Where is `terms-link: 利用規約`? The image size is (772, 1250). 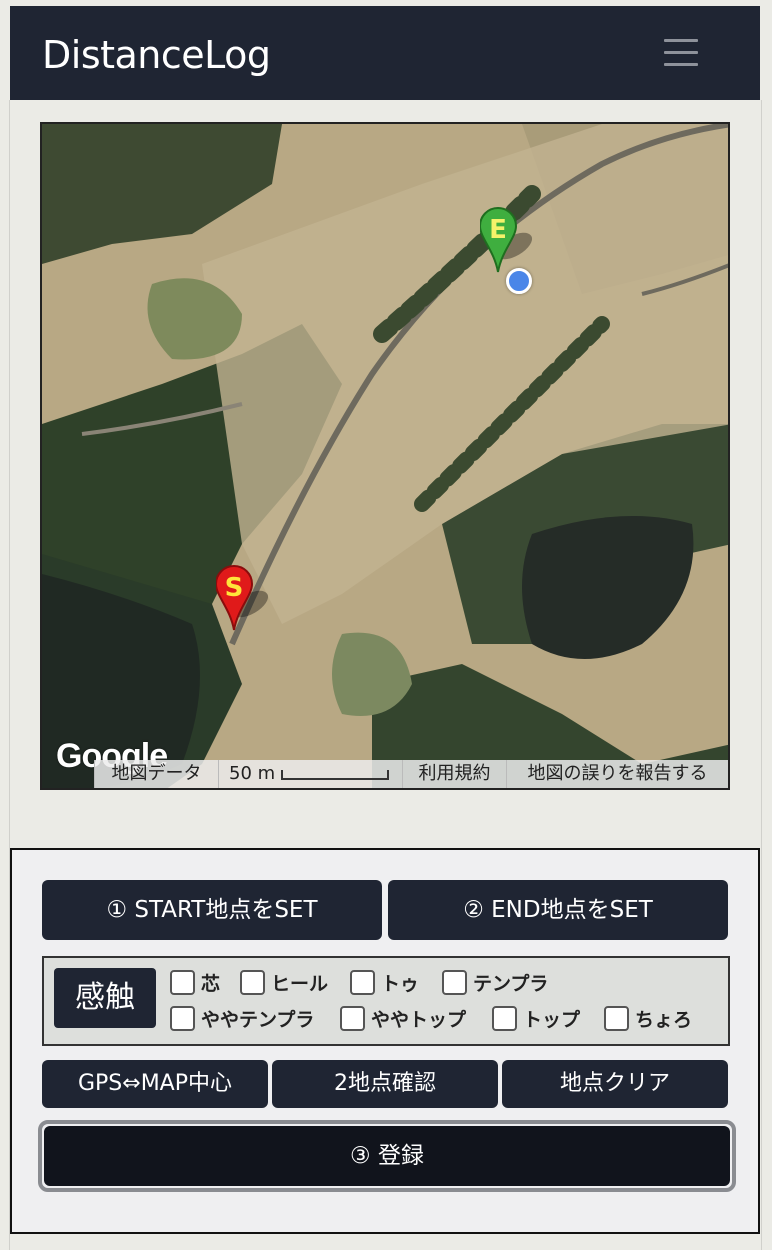 terms-link: 利用規約 is located at coordinates (454, 774).